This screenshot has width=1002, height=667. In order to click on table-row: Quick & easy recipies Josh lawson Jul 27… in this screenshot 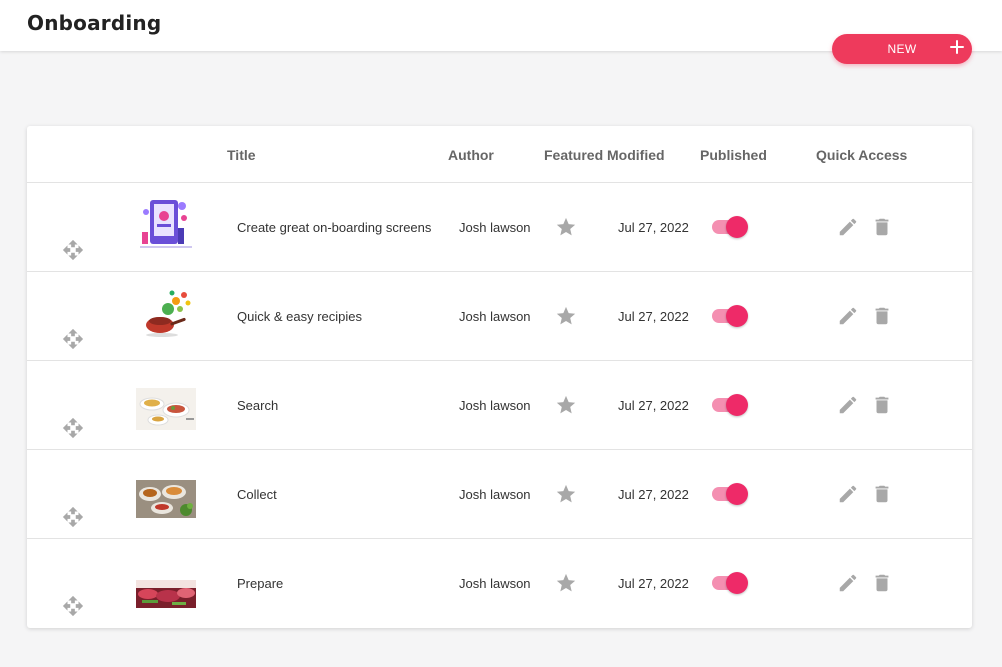, I will do `click(499, 316)`.